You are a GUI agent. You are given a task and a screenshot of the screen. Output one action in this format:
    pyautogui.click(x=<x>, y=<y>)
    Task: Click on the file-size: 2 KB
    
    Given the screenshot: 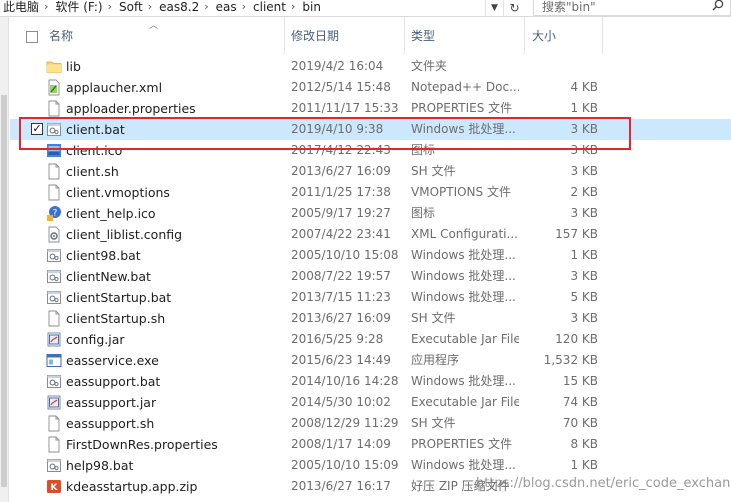 What is the action you would take?
    pyautogui.click(x=584, y=192)
    